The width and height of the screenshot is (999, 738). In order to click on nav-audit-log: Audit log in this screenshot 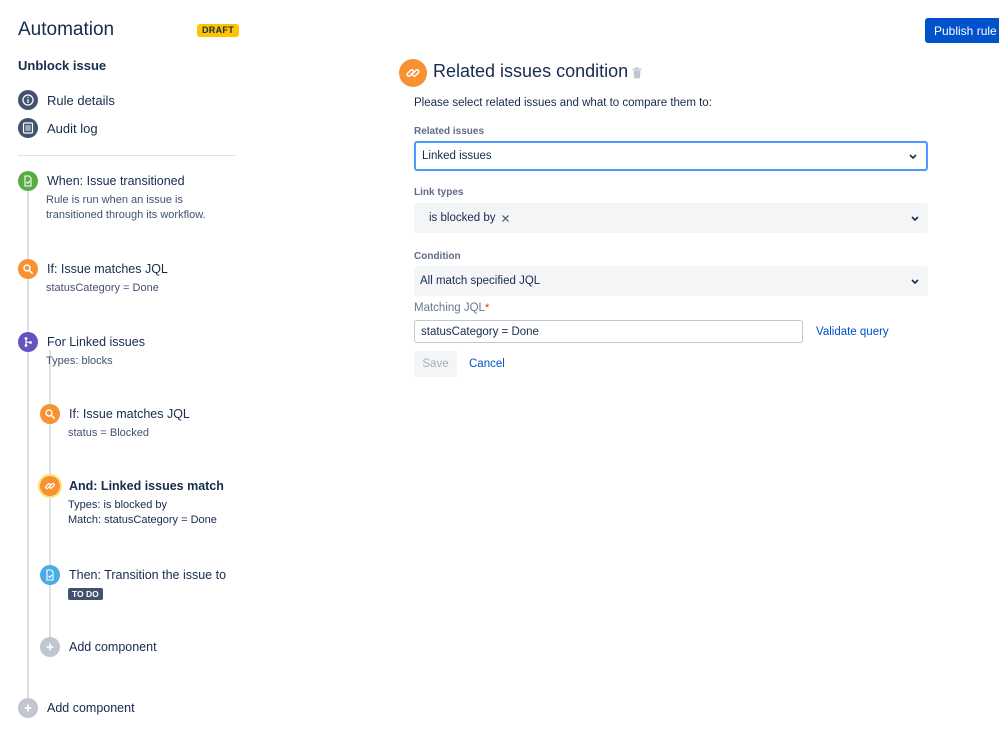, I will do `click(58, 128)`.